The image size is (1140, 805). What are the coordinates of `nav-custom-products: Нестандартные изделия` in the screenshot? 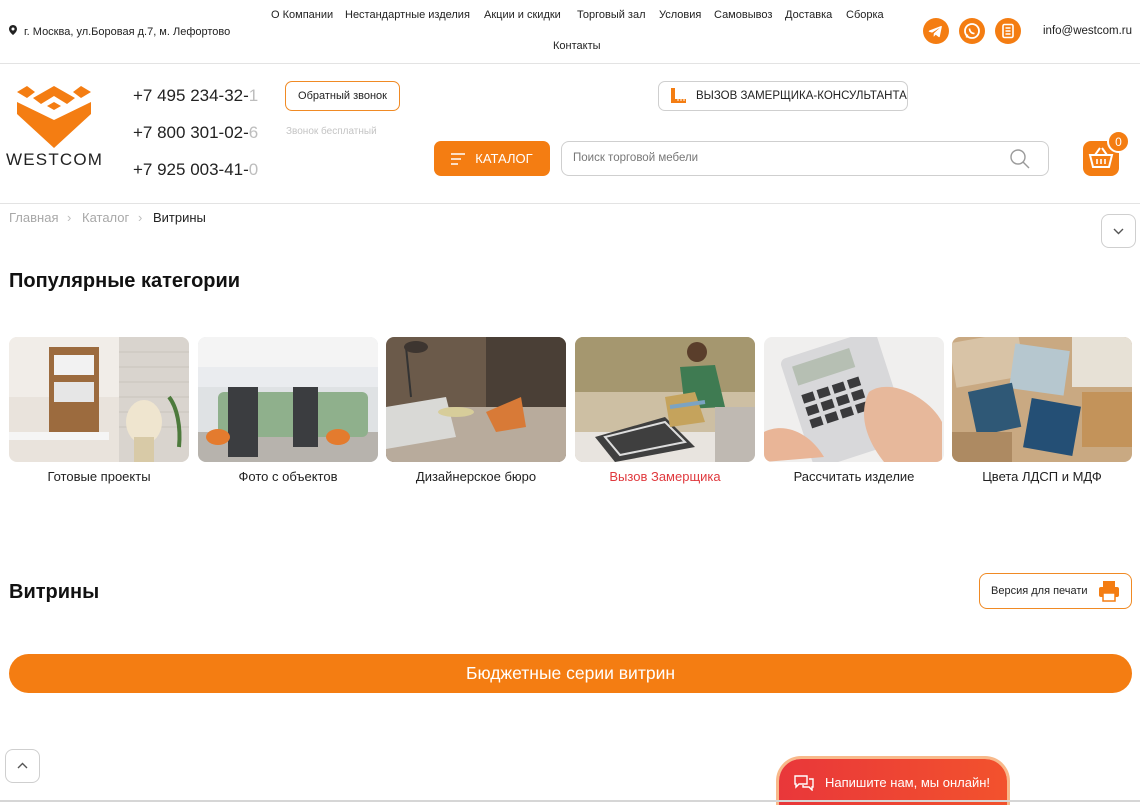 It's located at (407, 15).